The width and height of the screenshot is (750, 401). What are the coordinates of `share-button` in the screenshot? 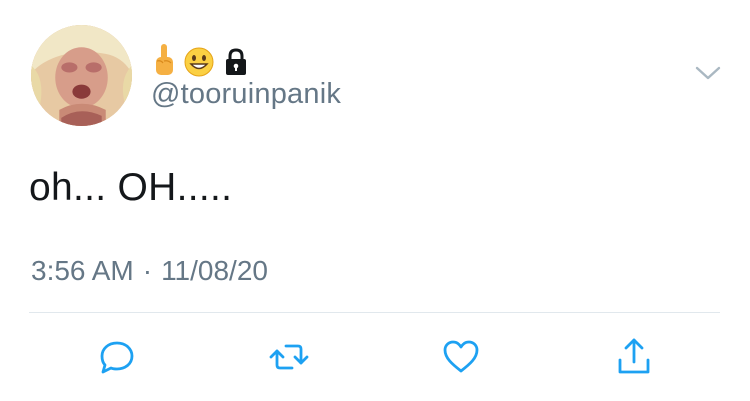 It's located at (634, 357).